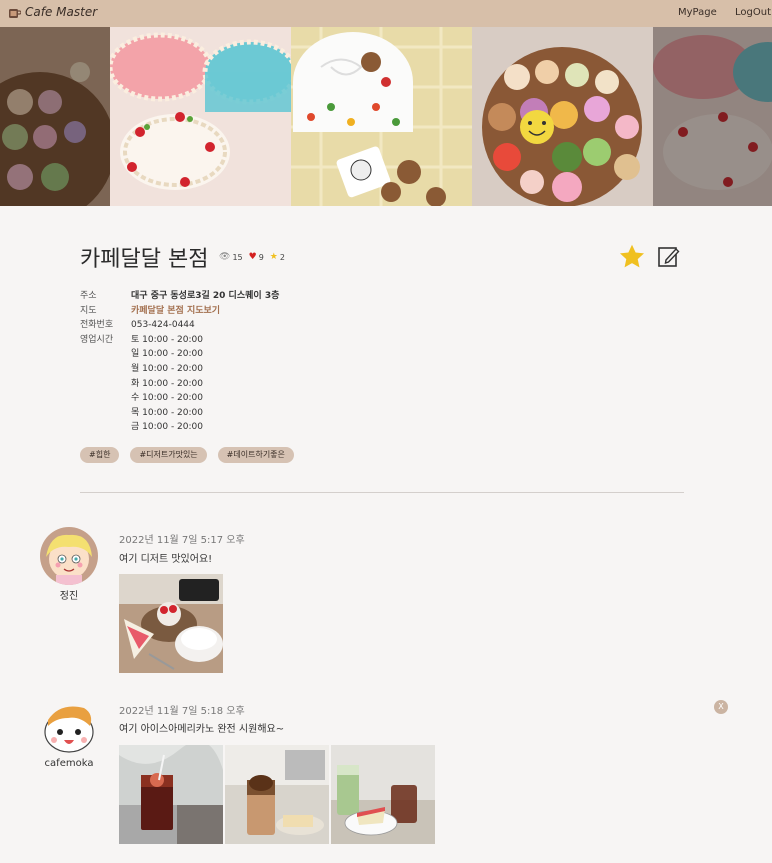 The image size is (772, 863). I want to click on carousel-image-next, so click(712, 116).